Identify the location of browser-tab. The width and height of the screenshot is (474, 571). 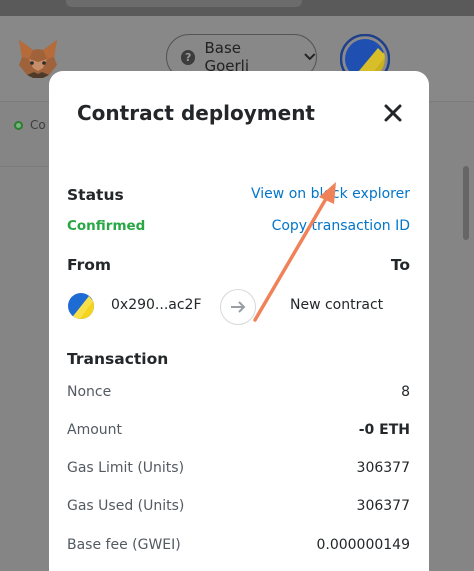
(184, 3).